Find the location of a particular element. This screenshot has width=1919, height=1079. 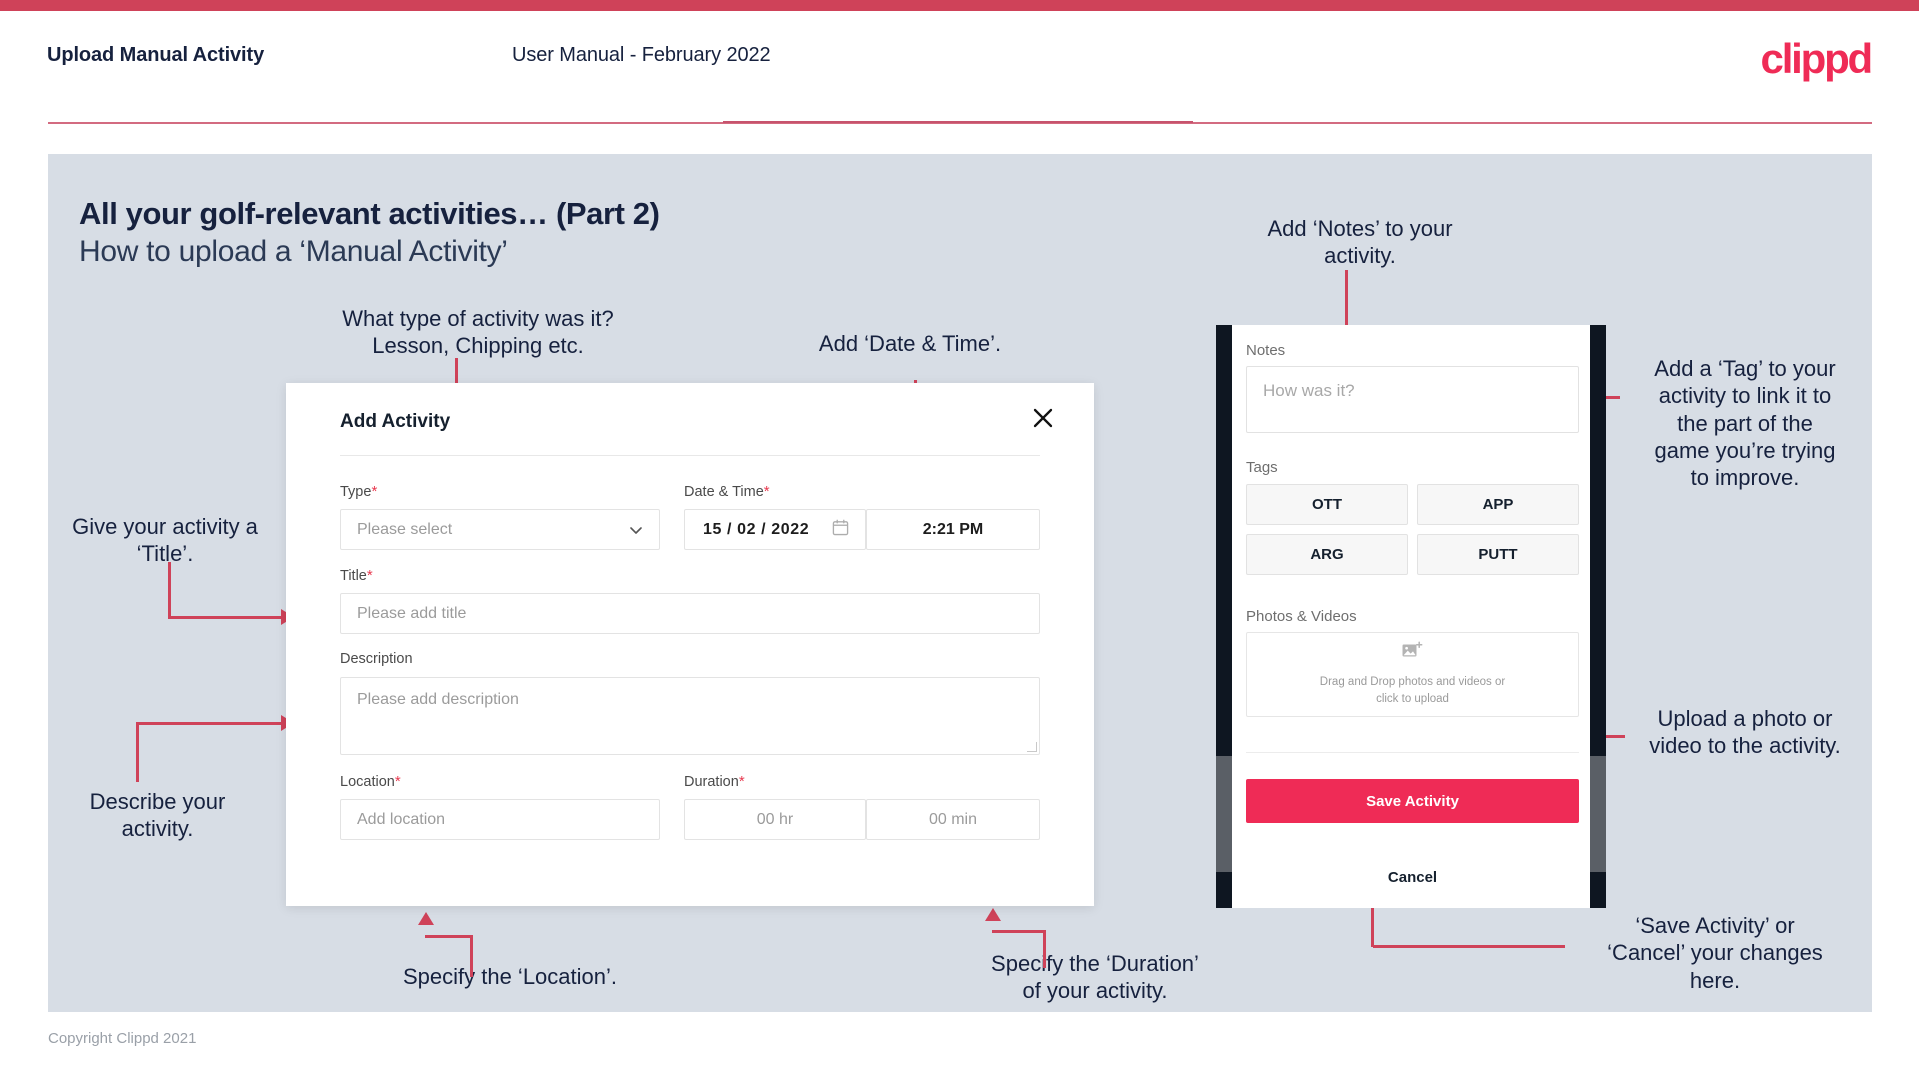

datetime-label: Date & Time* is located at coordinates (727, 491).